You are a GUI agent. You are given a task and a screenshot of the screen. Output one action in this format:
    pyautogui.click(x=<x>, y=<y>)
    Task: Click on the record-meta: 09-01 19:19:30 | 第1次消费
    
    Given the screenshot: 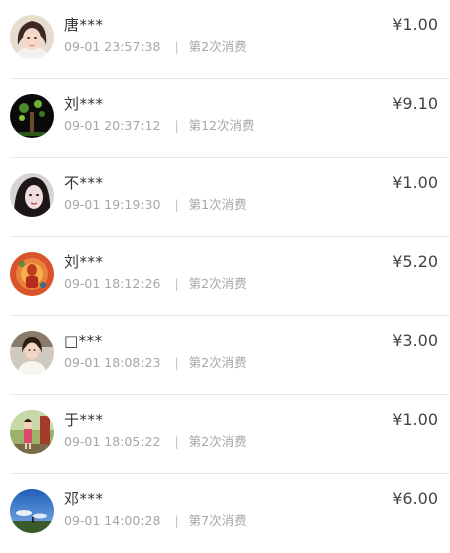 What is the action you would take?
    pyautogui.click(x=155, y=205)
    